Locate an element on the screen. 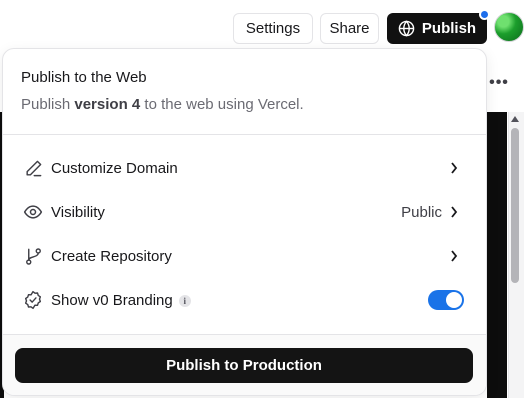 The height and width of the screenshot is (398, 532). publish-button: Publish is located at coordinates (437, 28).